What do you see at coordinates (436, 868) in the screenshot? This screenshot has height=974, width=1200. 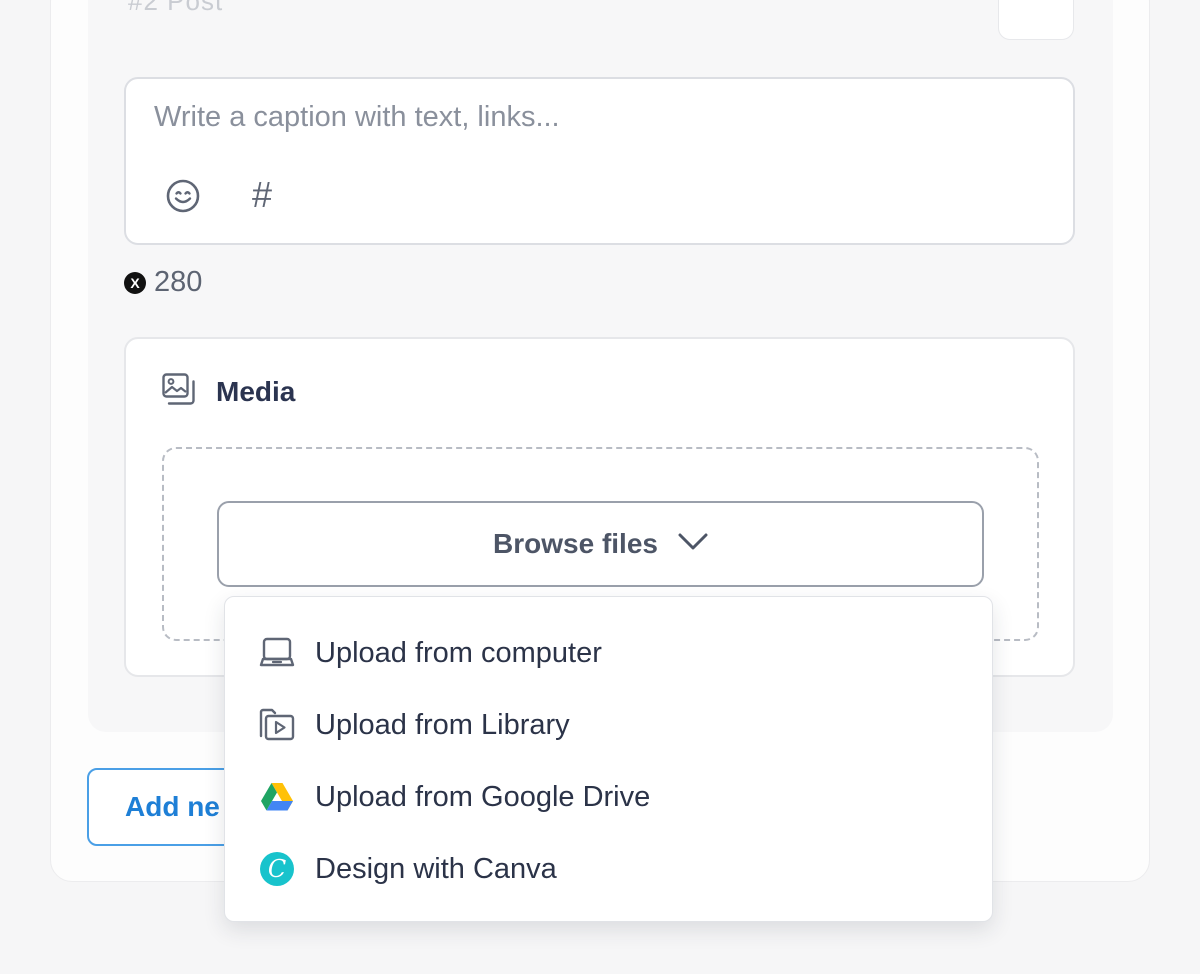 I see `menu-item-label: Design with Canva` at bounding box center [436, 868].